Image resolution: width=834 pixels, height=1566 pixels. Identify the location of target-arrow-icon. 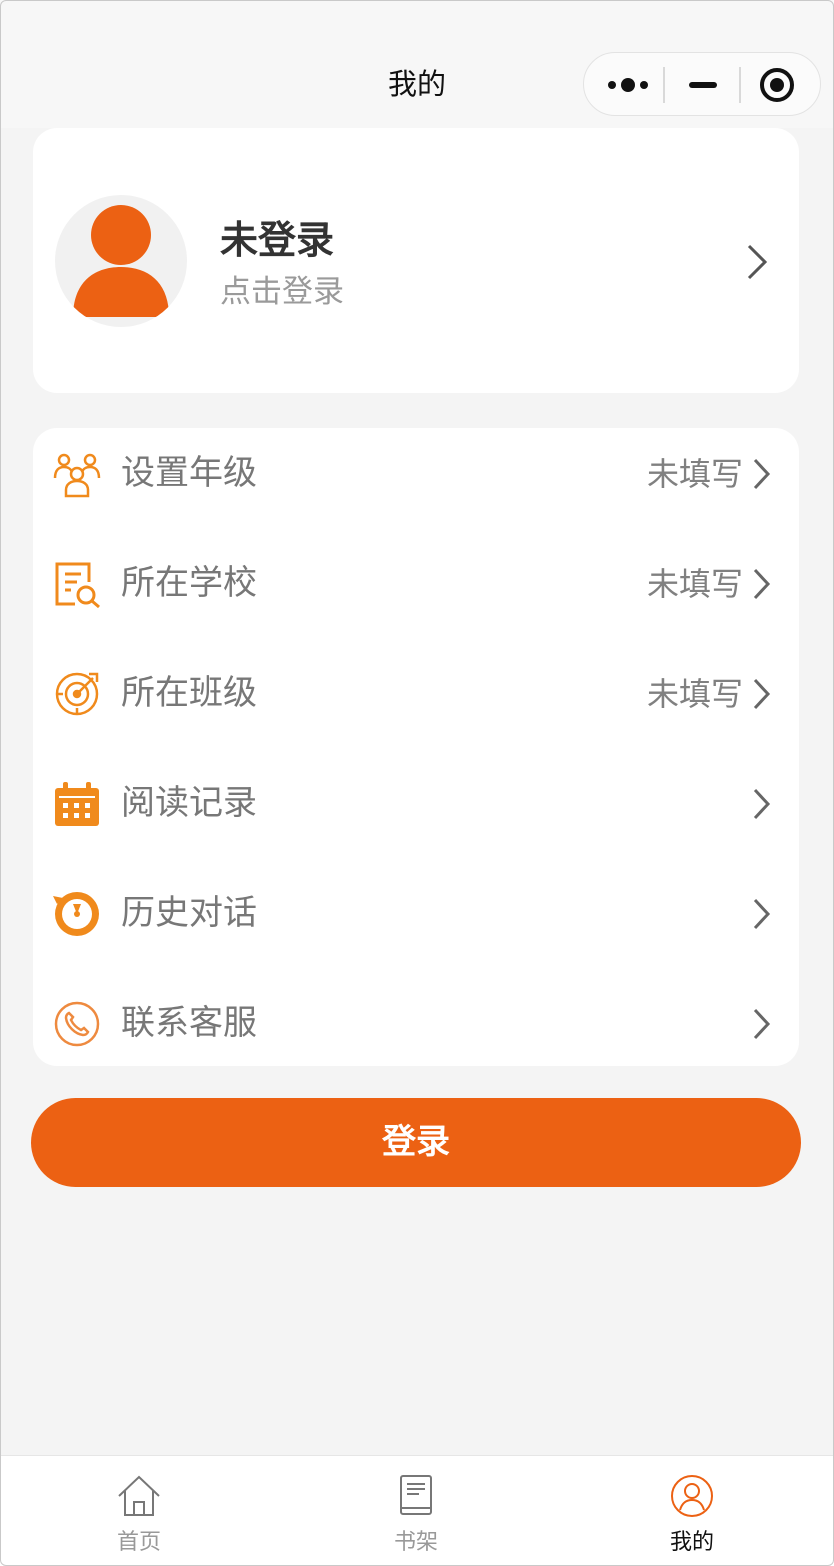
(77, 694).